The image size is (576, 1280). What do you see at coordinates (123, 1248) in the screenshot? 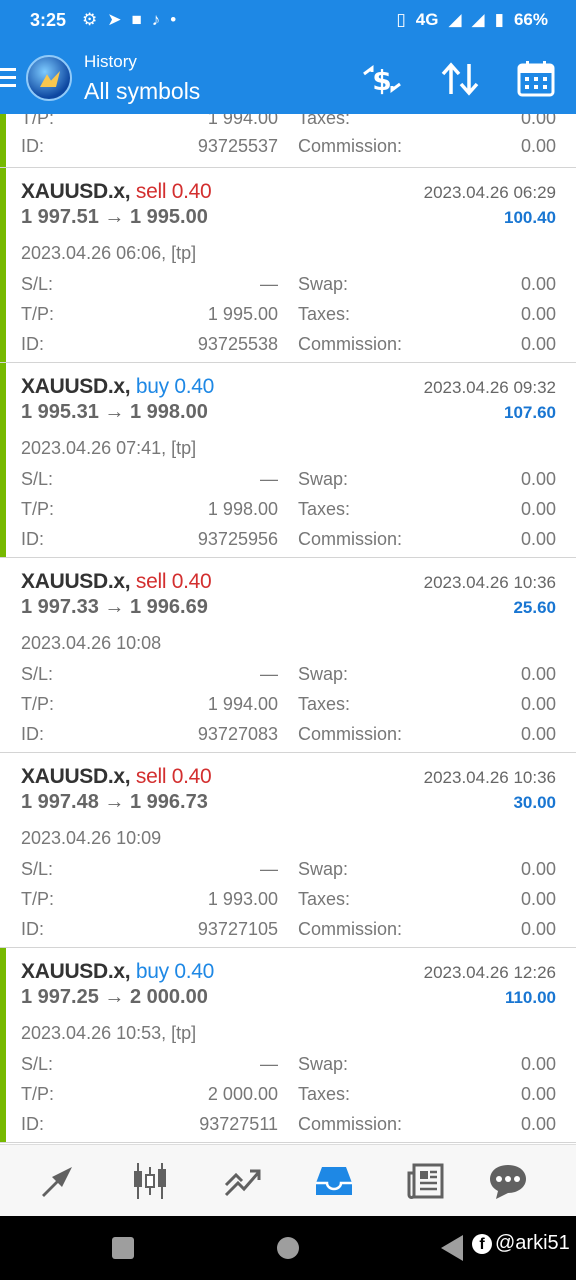
I see `recents-button` at bounding box center [123, 1248].